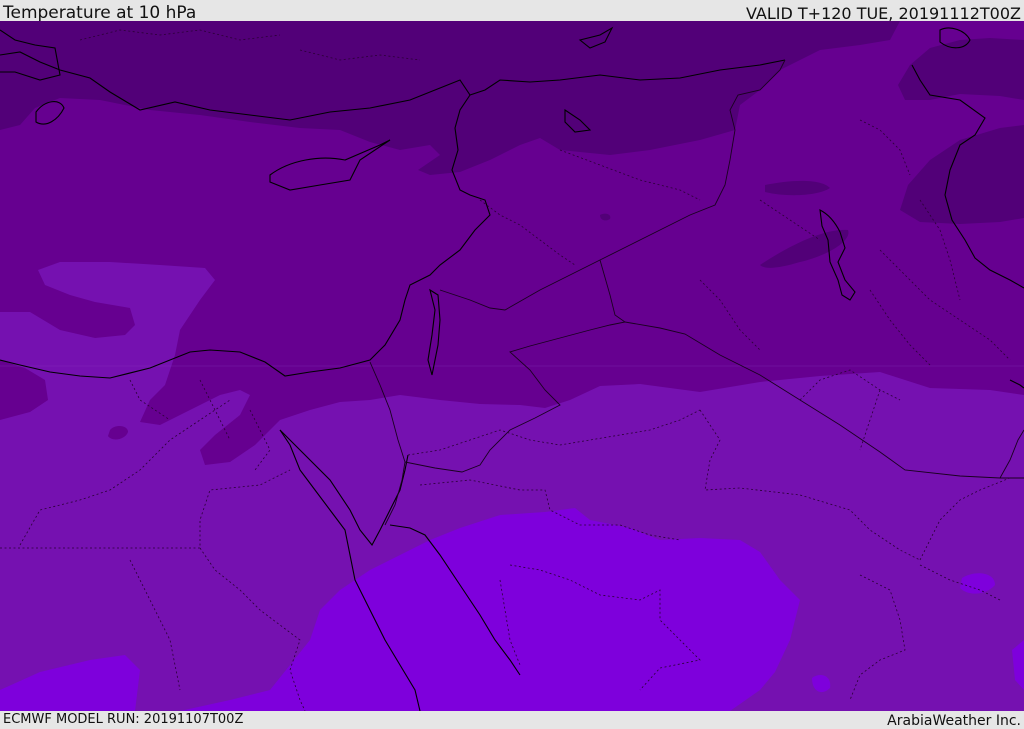 The width and height of the screenshot is (1024, 729). Describe the element at coordinates (954, 721) in the screenshot. I see `credit-label: ArabiaWeather Inc.` at that location.